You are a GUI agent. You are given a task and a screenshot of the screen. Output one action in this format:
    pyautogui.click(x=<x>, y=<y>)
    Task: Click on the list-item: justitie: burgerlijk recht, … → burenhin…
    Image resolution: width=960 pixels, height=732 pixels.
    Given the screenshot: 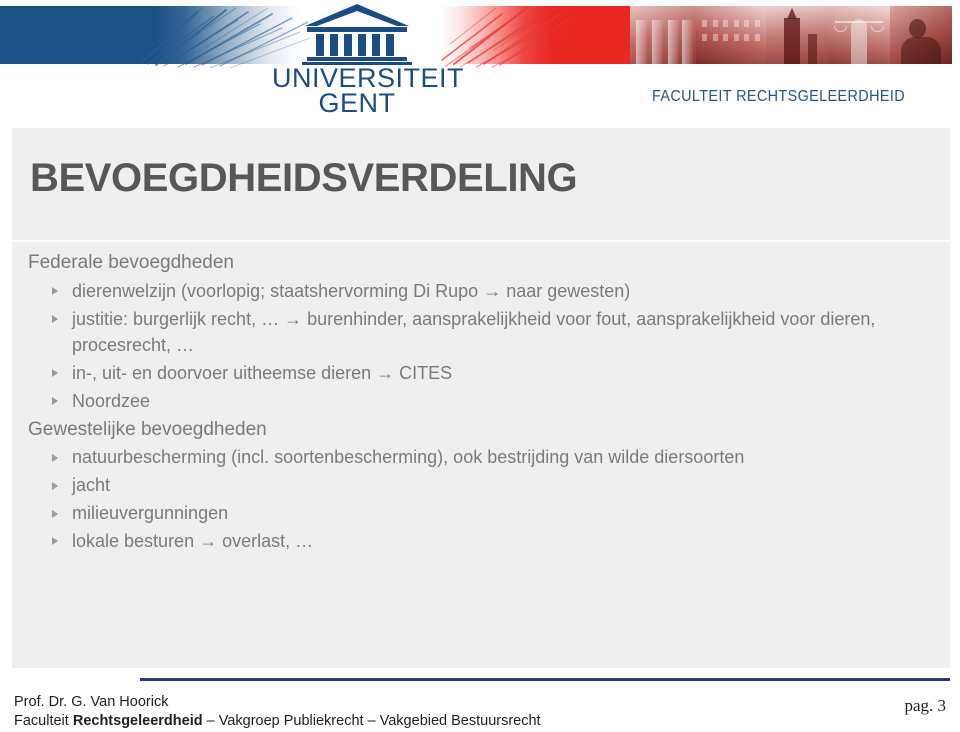 What is the action you would take?
    pyautogui.click(x=481, y=333)
    